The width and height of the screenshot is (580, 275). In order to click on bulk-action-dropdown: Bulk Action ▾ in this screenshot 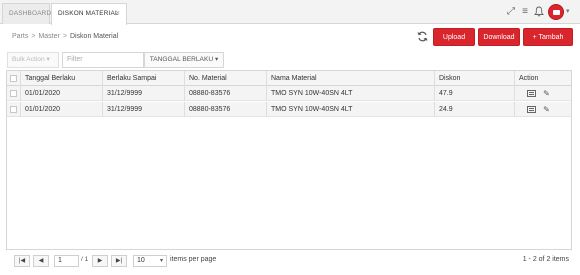, I will do `click(33, 60)`.